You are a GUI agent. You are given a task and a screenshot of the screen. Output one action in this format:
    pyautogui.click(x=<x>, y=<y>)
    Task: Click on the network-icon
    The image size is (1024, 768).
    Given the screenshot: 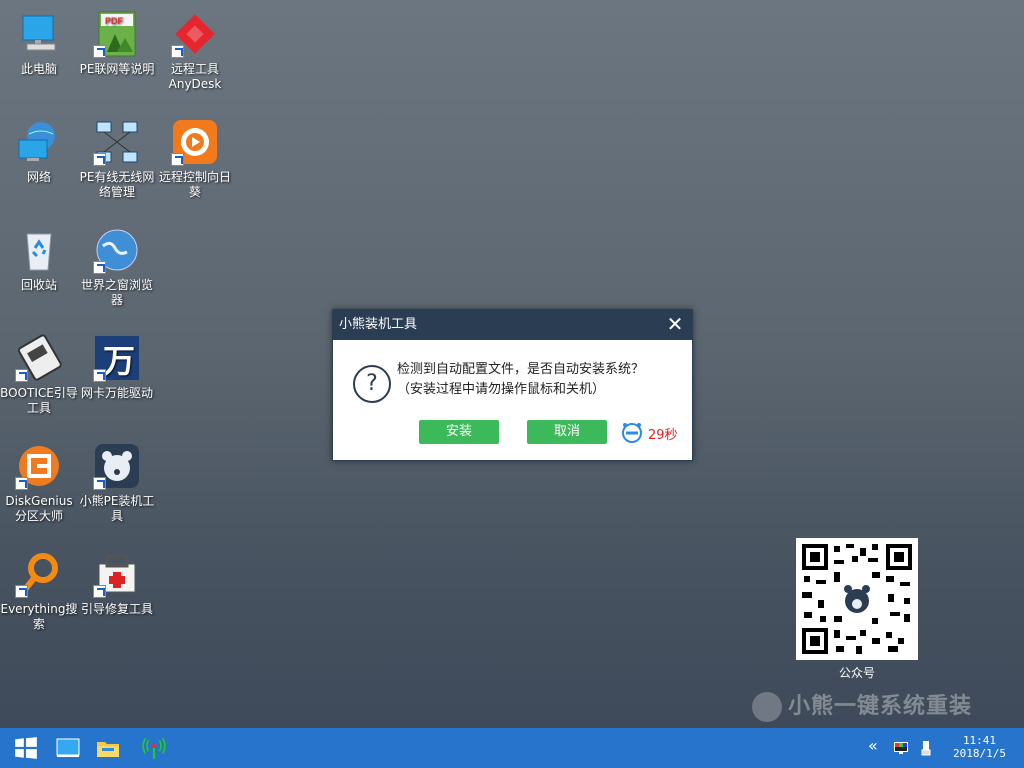 What is the action you would take?
    pyautogui.click(x=39, y=142)
    